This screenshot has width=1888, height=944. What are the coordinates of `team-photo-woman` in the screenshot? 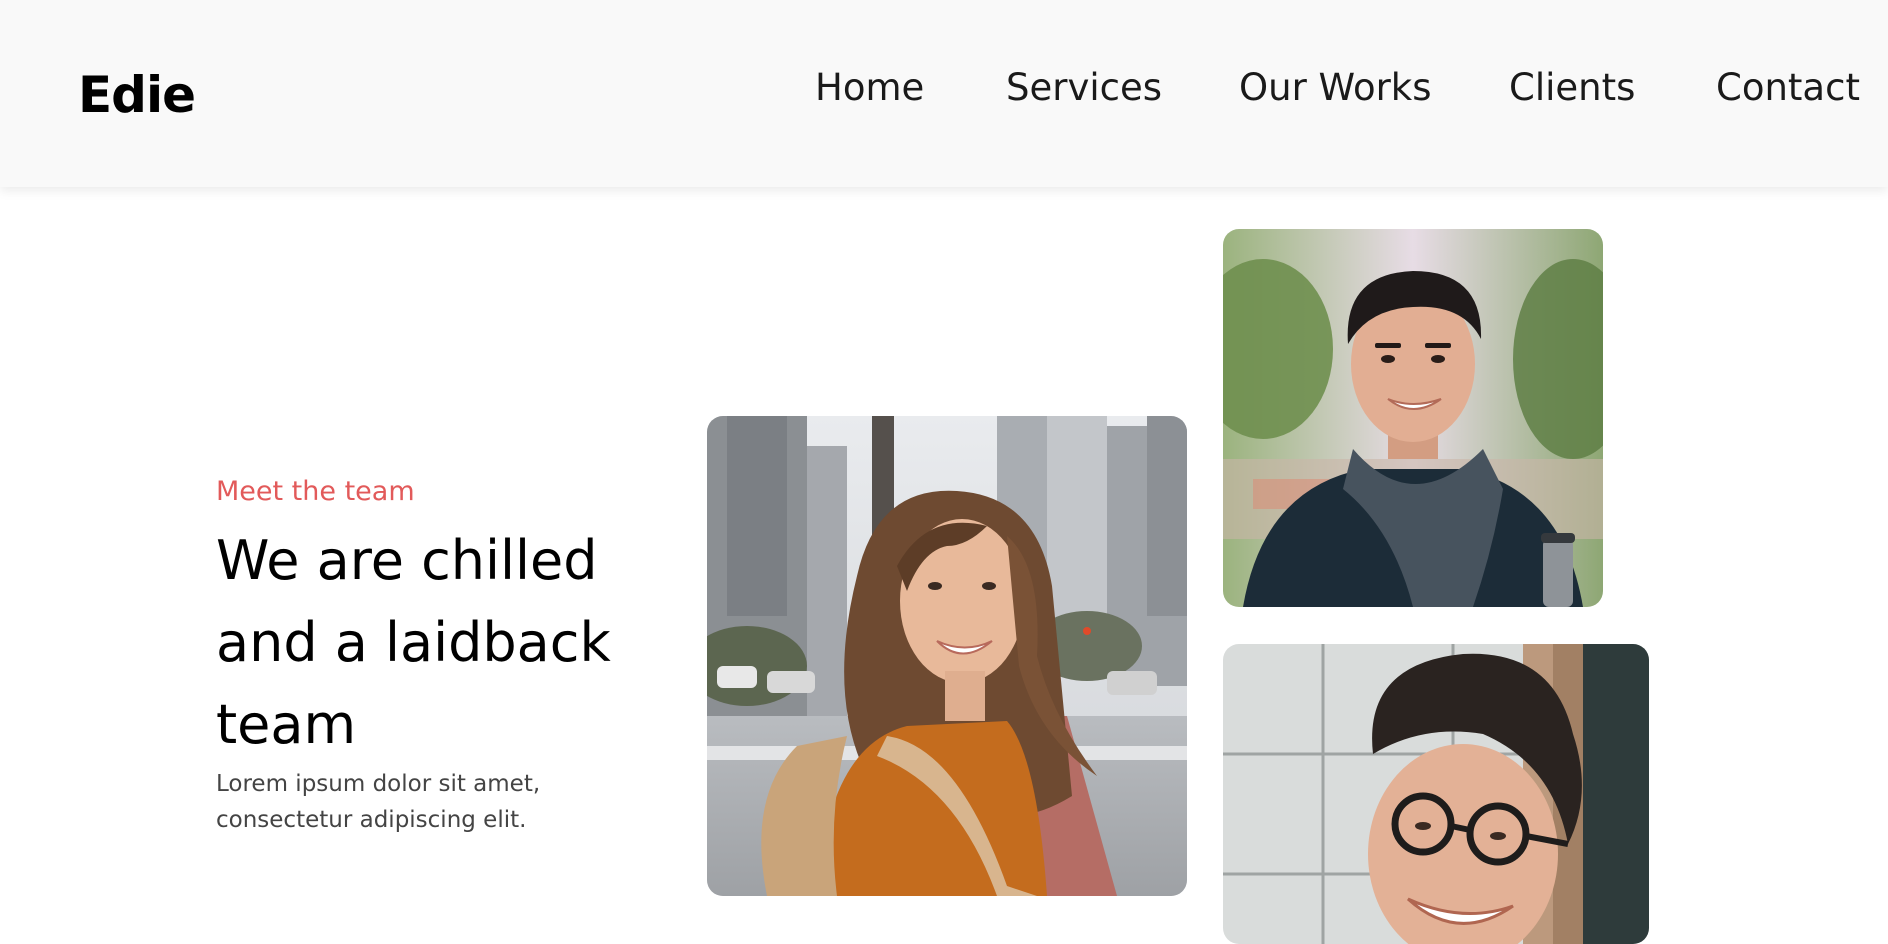 It's located at (947, 656).